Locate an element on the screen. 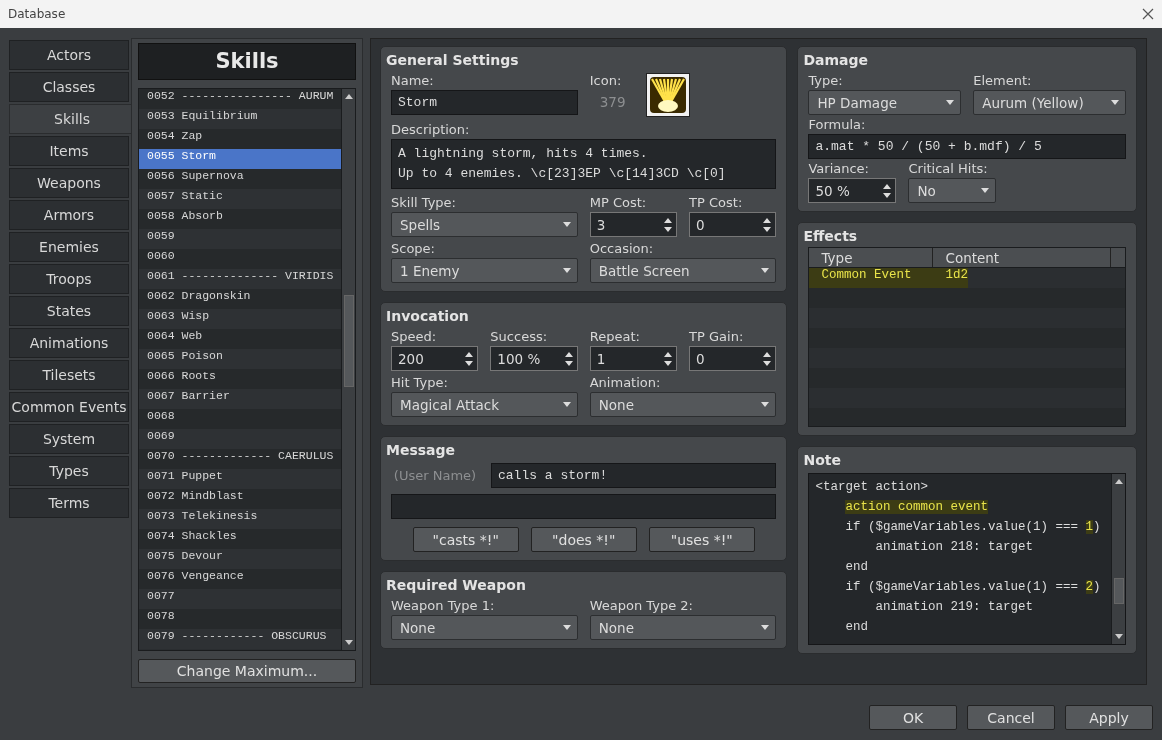 Image resolution: width=1162 pixels, height=740 pixels. list-item: 0062 Dragonskin is located at coordinates (240, 298).